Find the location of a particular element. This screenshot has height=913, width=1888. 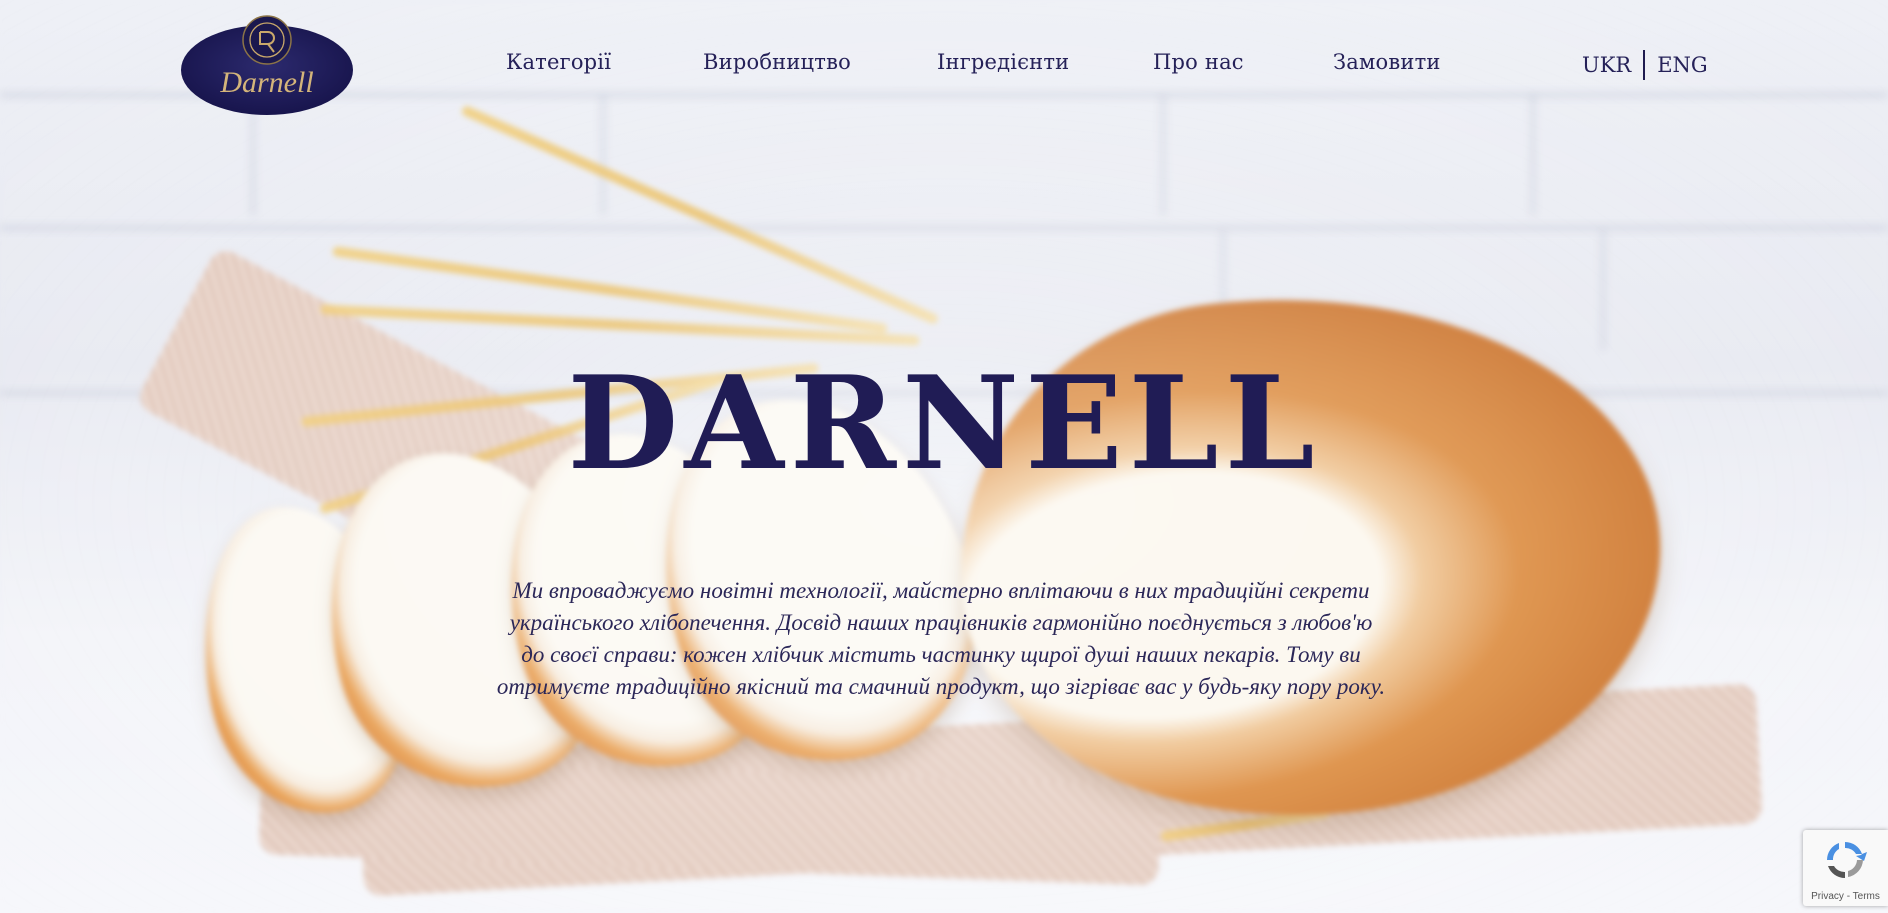

nav-item-production: Виробництво is located at coordinates (777, 62).